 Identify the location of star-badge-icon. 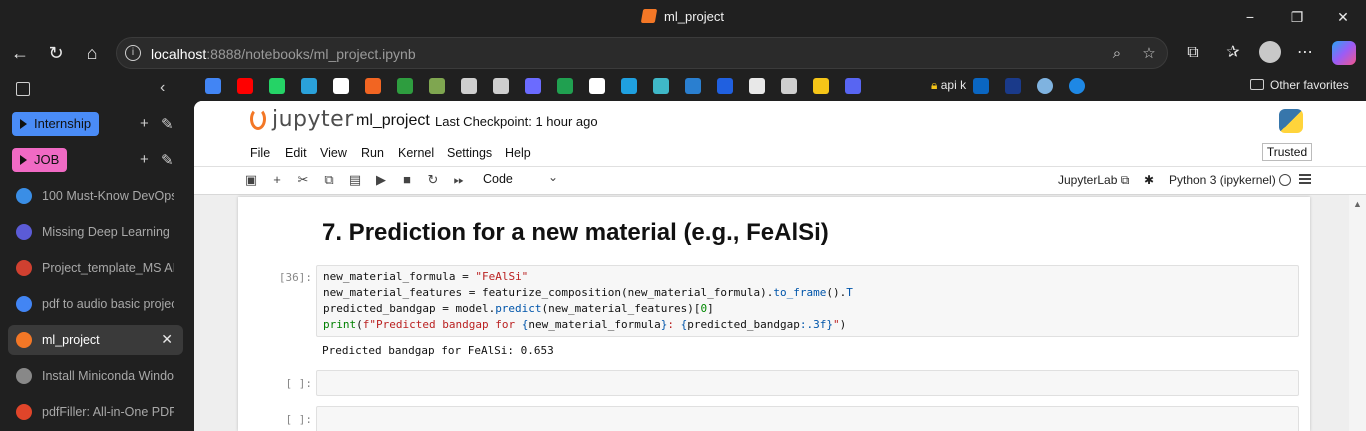
(1013, 86).